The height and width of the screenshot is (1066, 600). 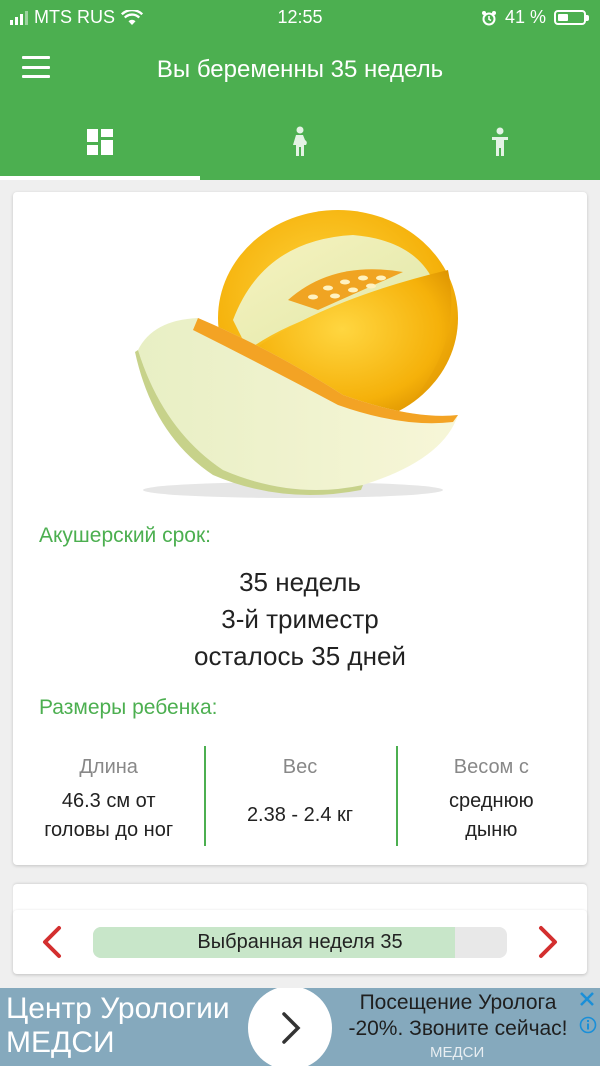 I want to click on week-progress: Выбранная неделя 35, so click(x=300, y=942).